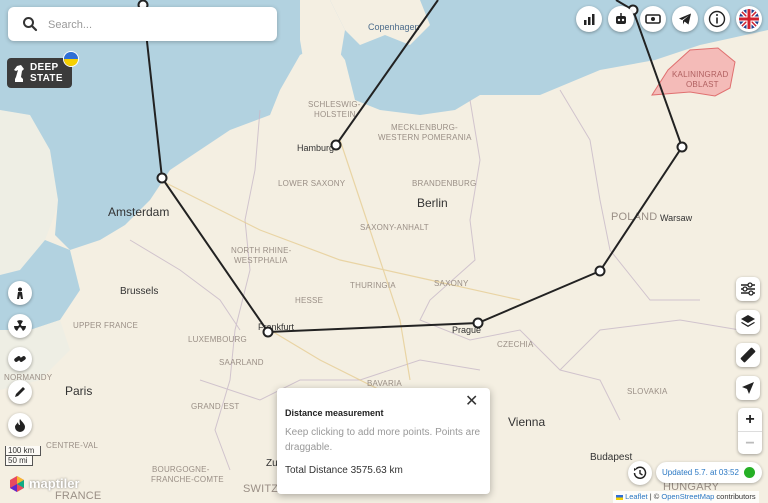  Describe the element at coordinates (384, 383) in the screenshot. I see `region-label: BAVARIA` at that location.